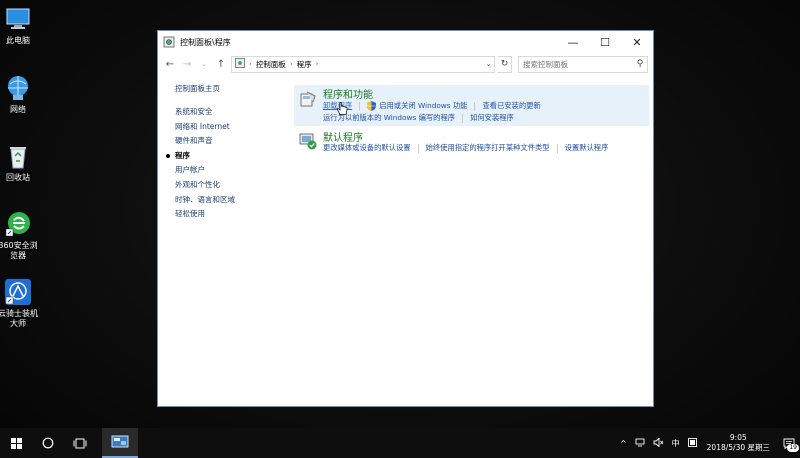 The image size is (800, 458). What do you see at coordinates (18, 156) in the screenshot?
I see `recycle-bin-icon` at bounding box center [18, 156].